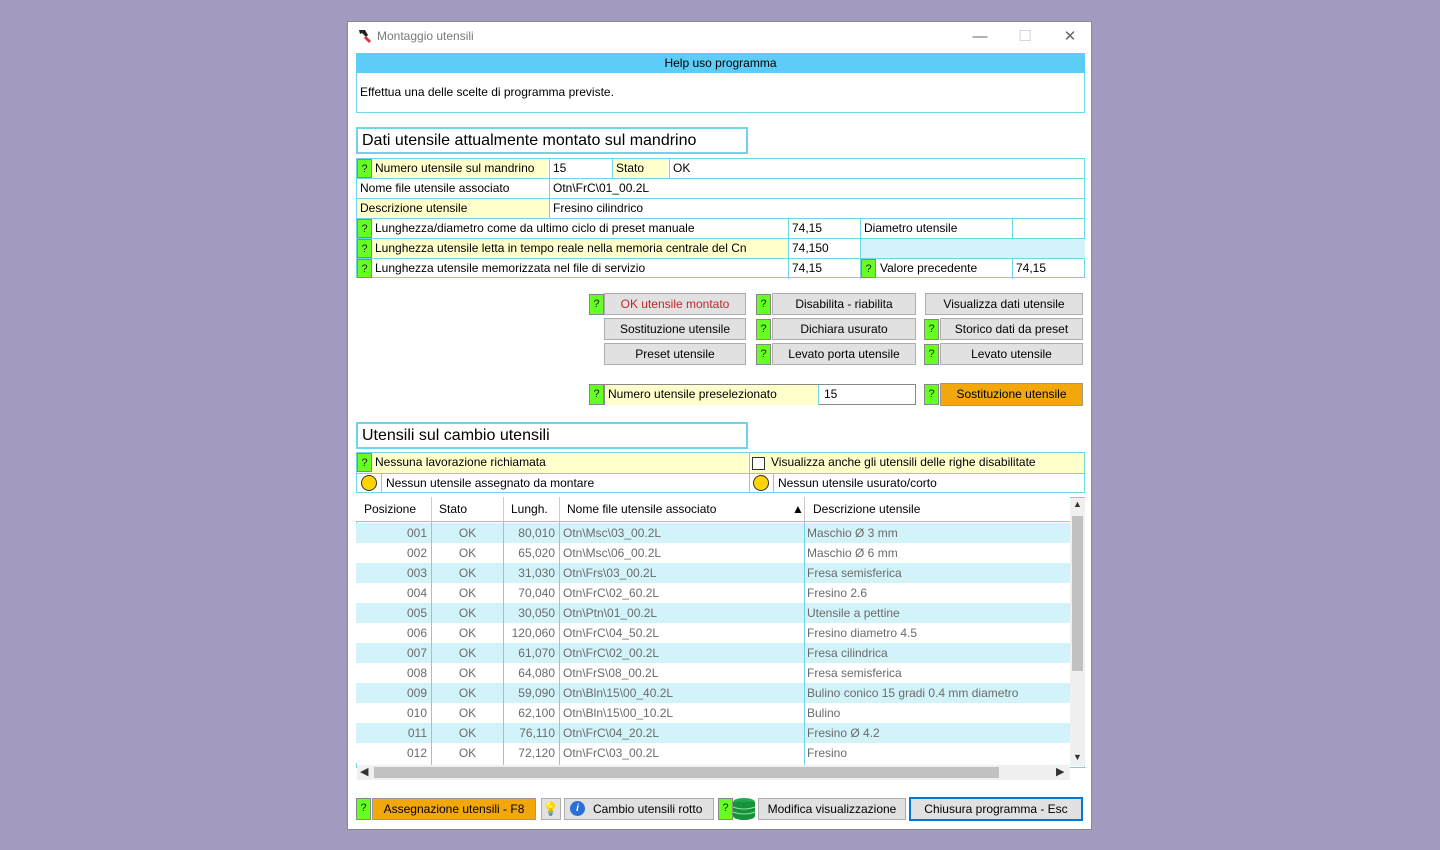 The height and width of the screenshot is (850, 1440). Describe the element at coordinates (551, 809) in the screenshot. I see `lightbulb-icon: 💡` at that location.